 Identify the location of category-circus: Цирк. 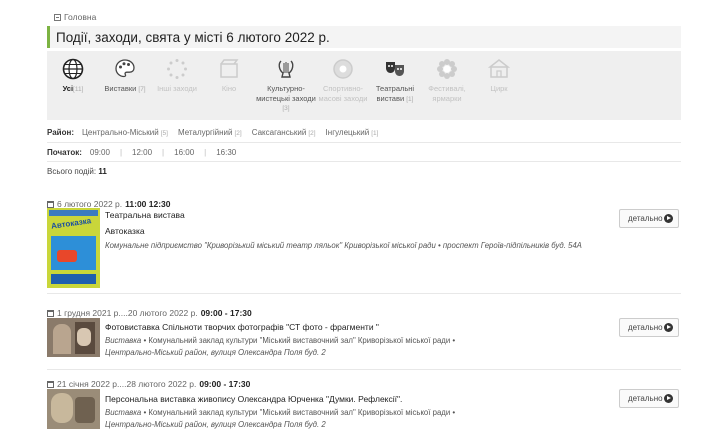
(499, 85).